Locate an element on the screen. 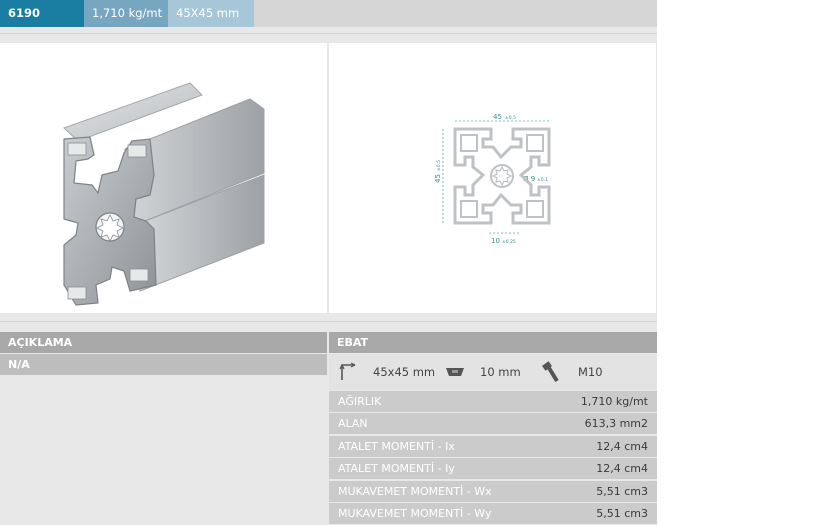  product-code: 6190 is located at coordinates (42, 13).